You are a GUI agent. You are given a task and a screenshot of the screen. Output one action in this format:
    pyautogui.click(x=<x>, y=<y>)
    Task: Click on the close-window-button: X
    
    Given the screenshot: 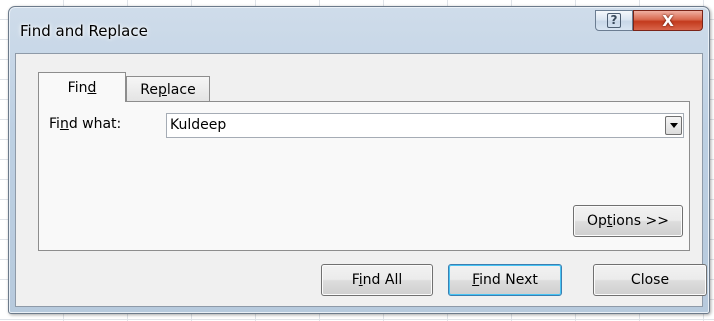 What is the action you would take?
    pyautogui.click(x=668, y=20)
    